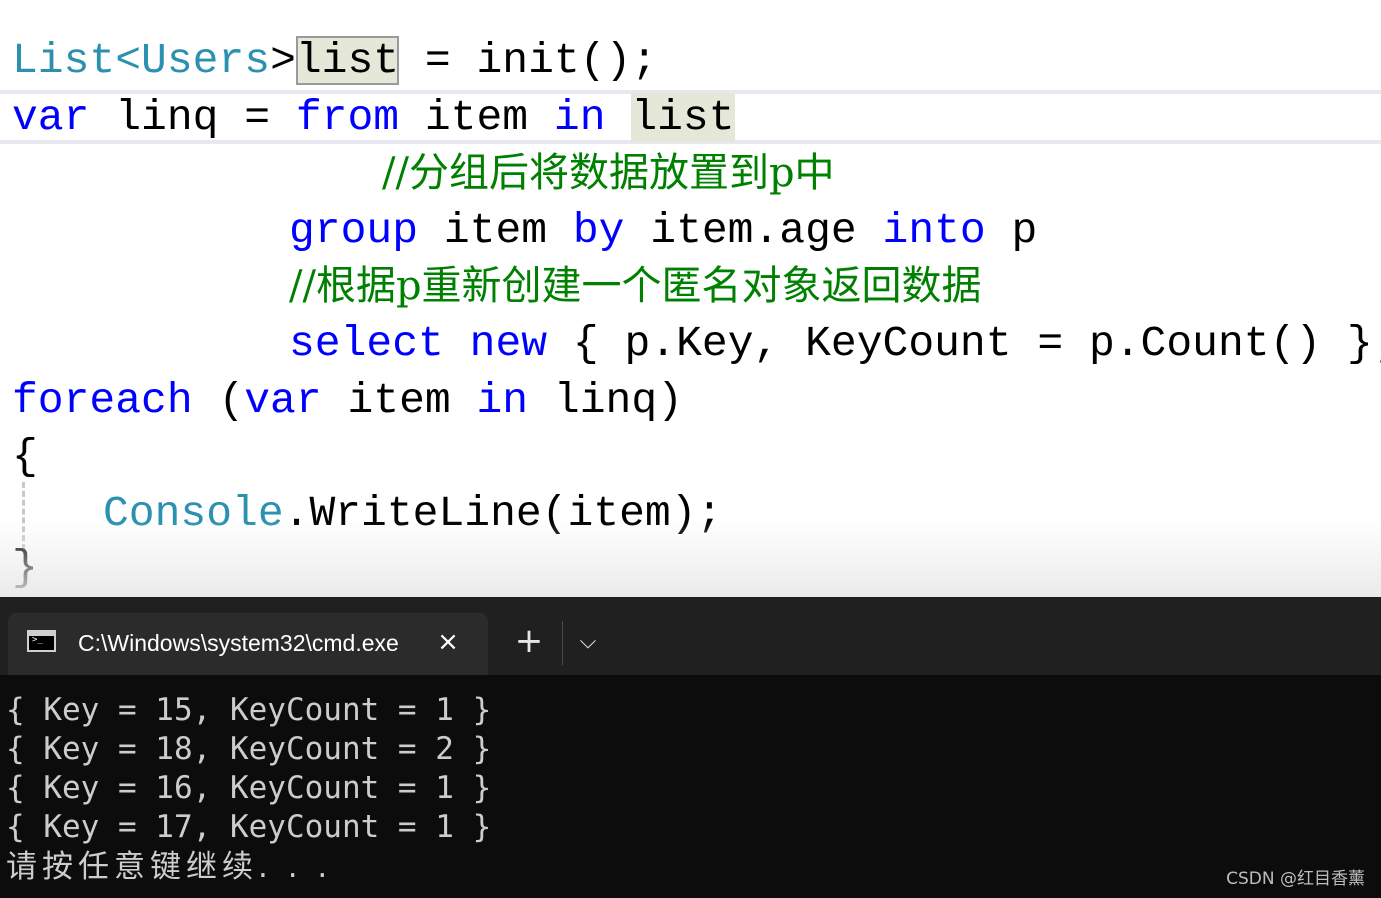  I want to click on token-type: Console, so click(193, 513).